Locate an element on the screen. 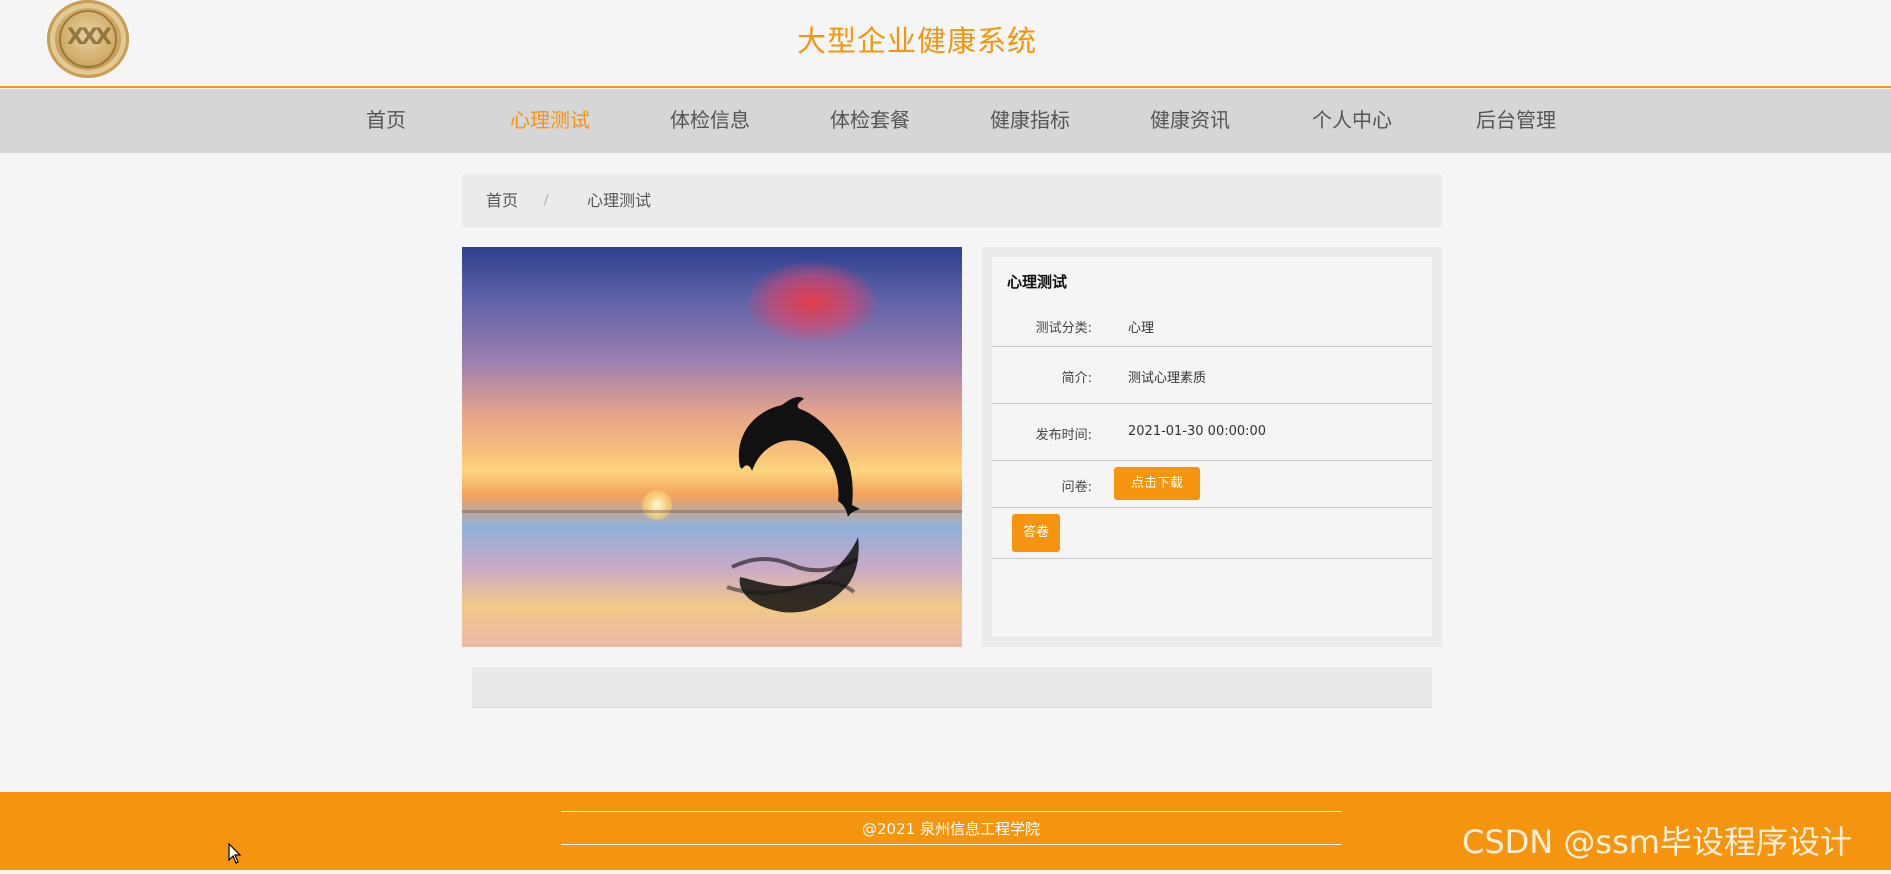 Image resolution: width=1891 pixels, height=874 pixels. nav-item-admin: 后台管理 is located at coordinates (1516, 121).